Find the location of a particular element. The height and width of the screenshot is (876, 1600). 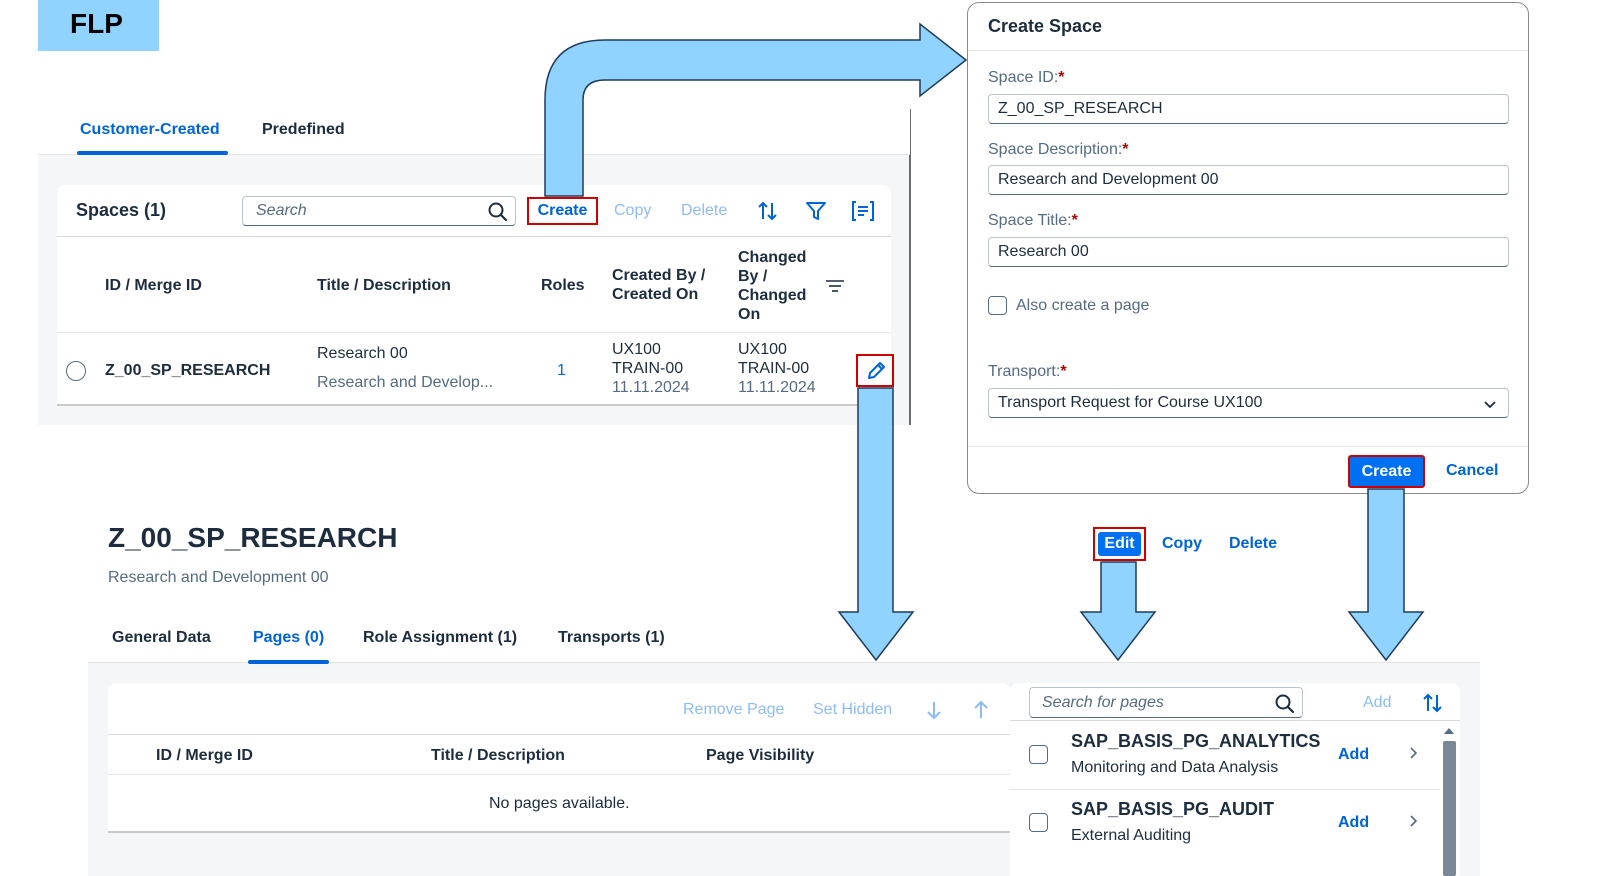

search-placeholder: Search is located at coordinates (281, 210).